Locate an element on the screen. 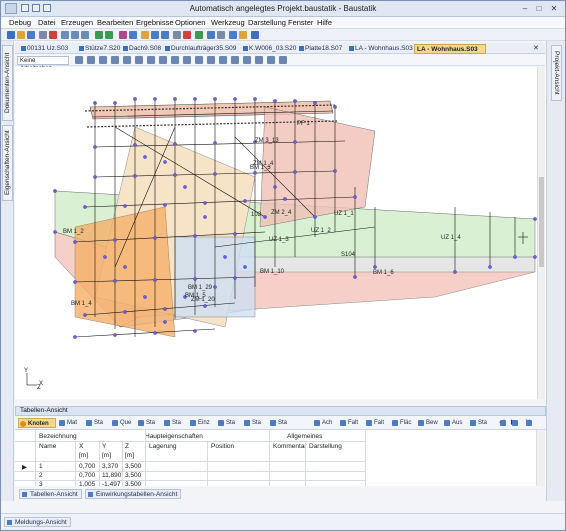 The height and width of the screenshot is (531, 566). zoom-in-icon is located at coordinates (115, 60).